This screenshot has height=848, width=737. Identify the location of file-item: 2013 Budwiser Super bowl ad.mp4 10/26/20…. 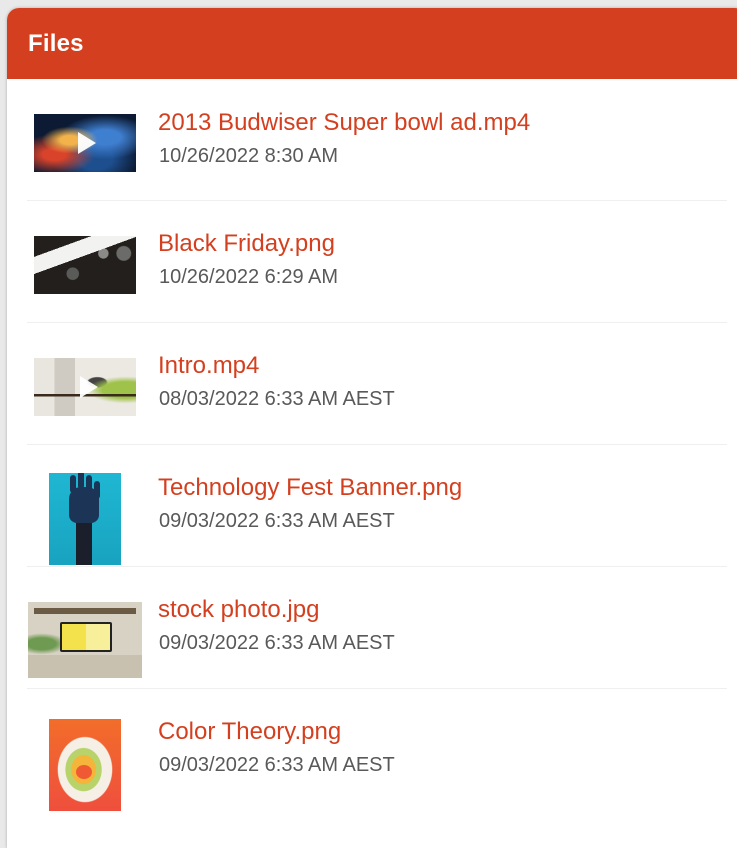
(372, 140).